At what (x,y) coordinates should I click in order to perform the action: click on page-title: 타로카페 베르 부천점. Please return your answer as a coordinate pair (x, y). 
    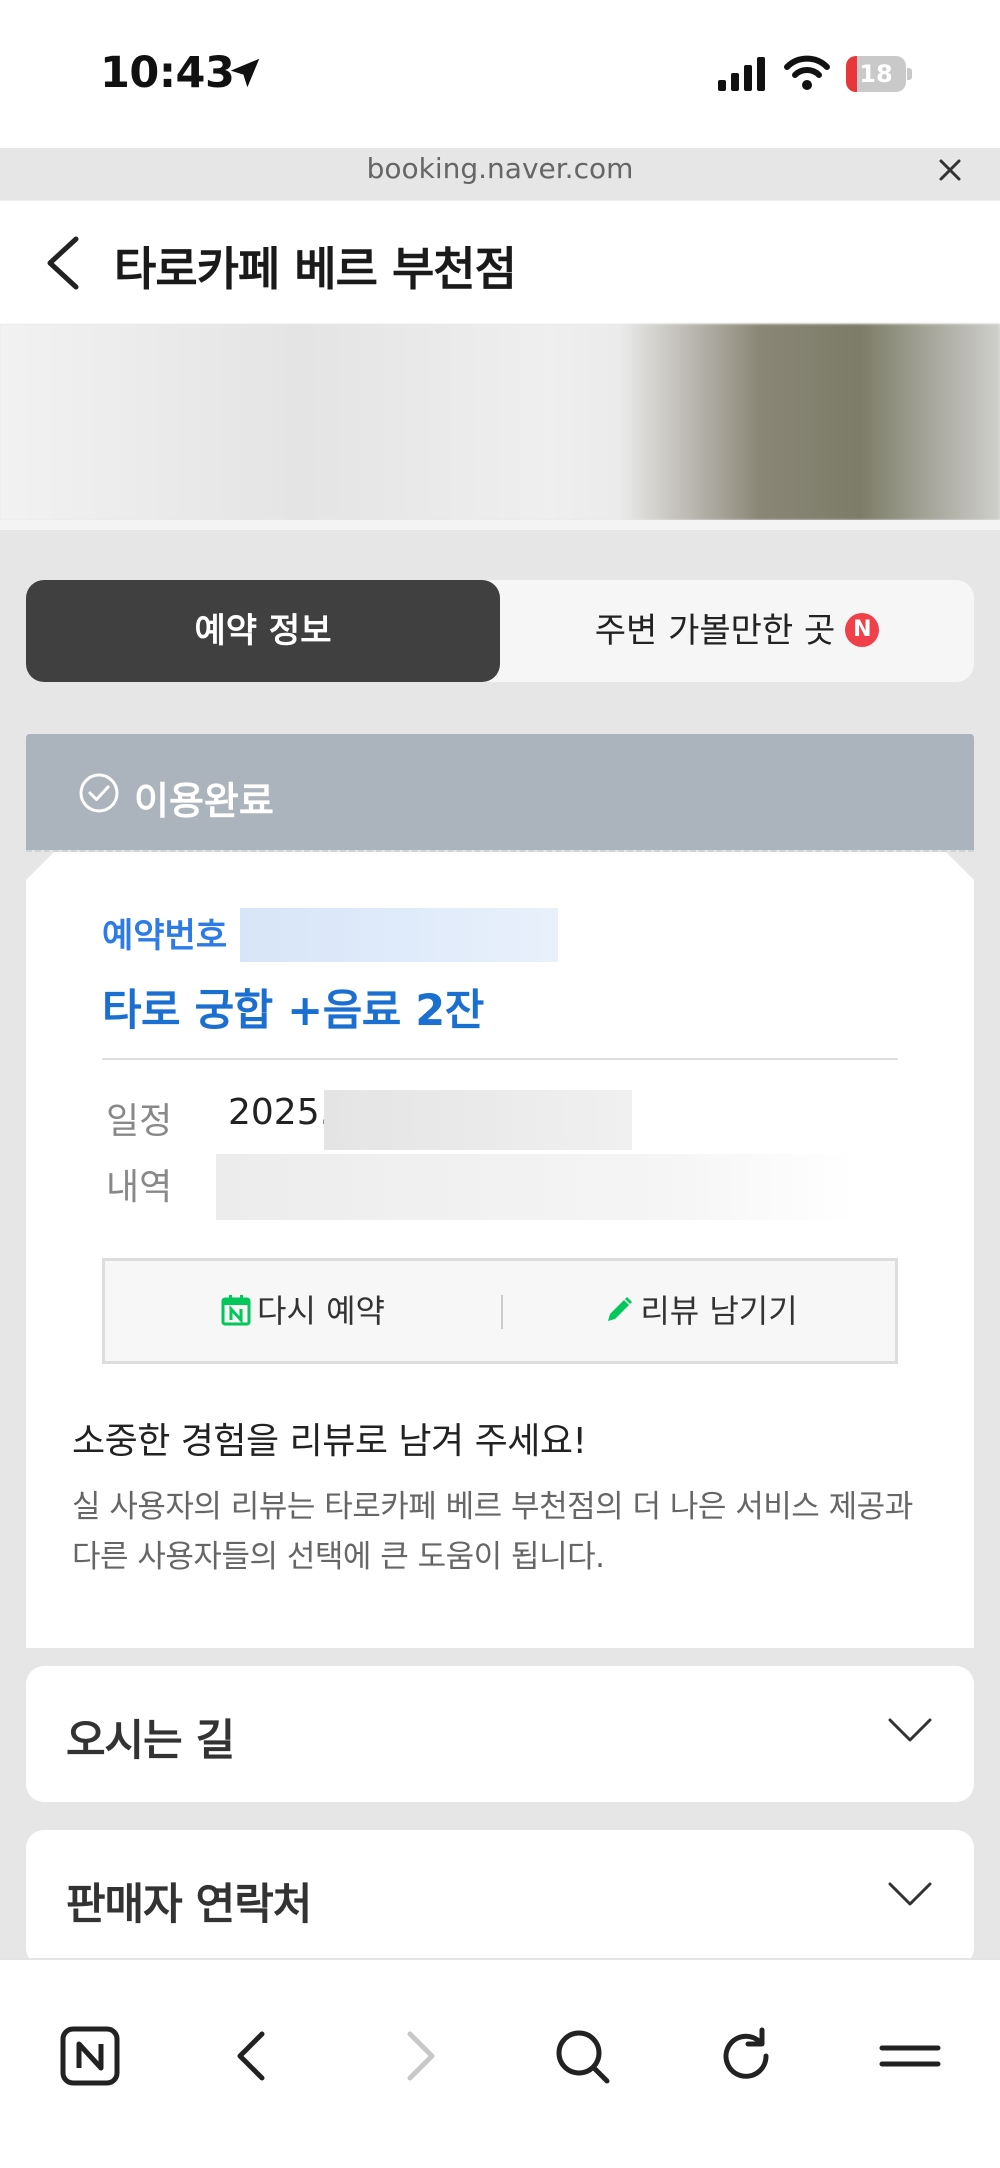
    Looking at the image, I should click on (315, 269).